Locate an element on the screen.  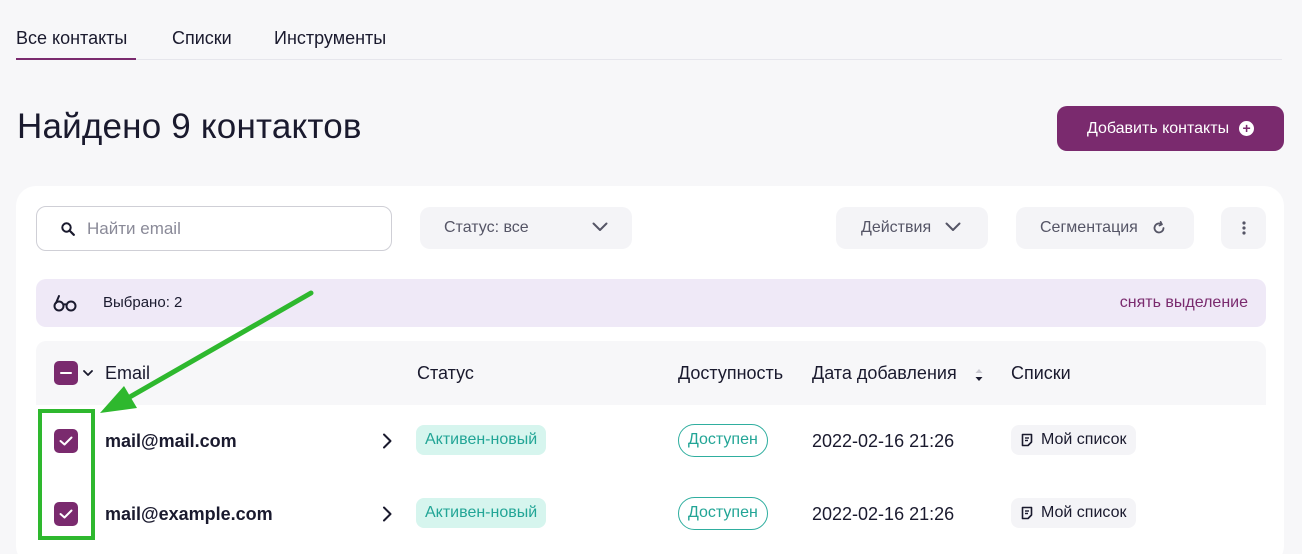
contact-email: mail@example.com is located at coordinates (189, 514).